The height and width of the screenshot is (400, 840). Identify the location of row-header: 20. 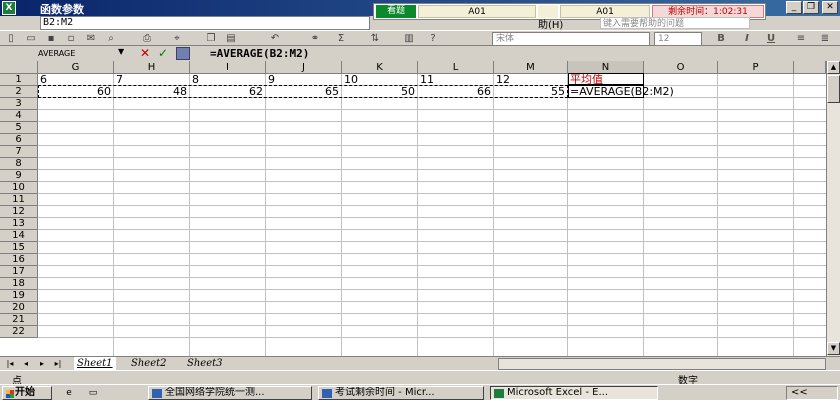
(19, 308).